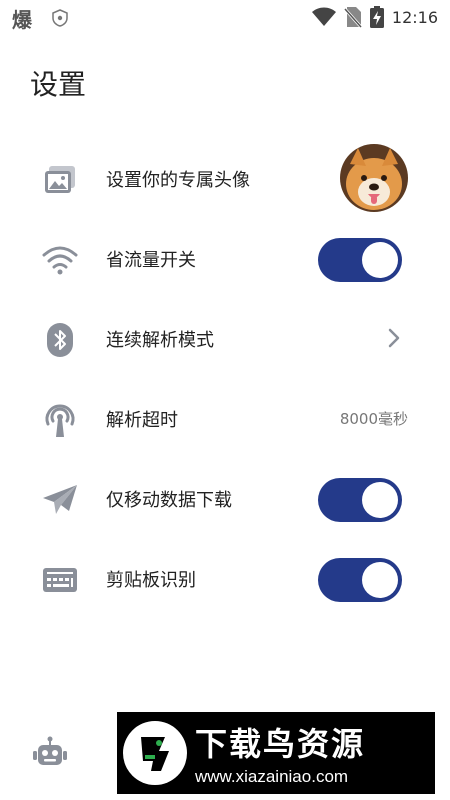 The height and width of the screenshot is (800, 450). I want to click on scroll-fade, so click(225, 670).